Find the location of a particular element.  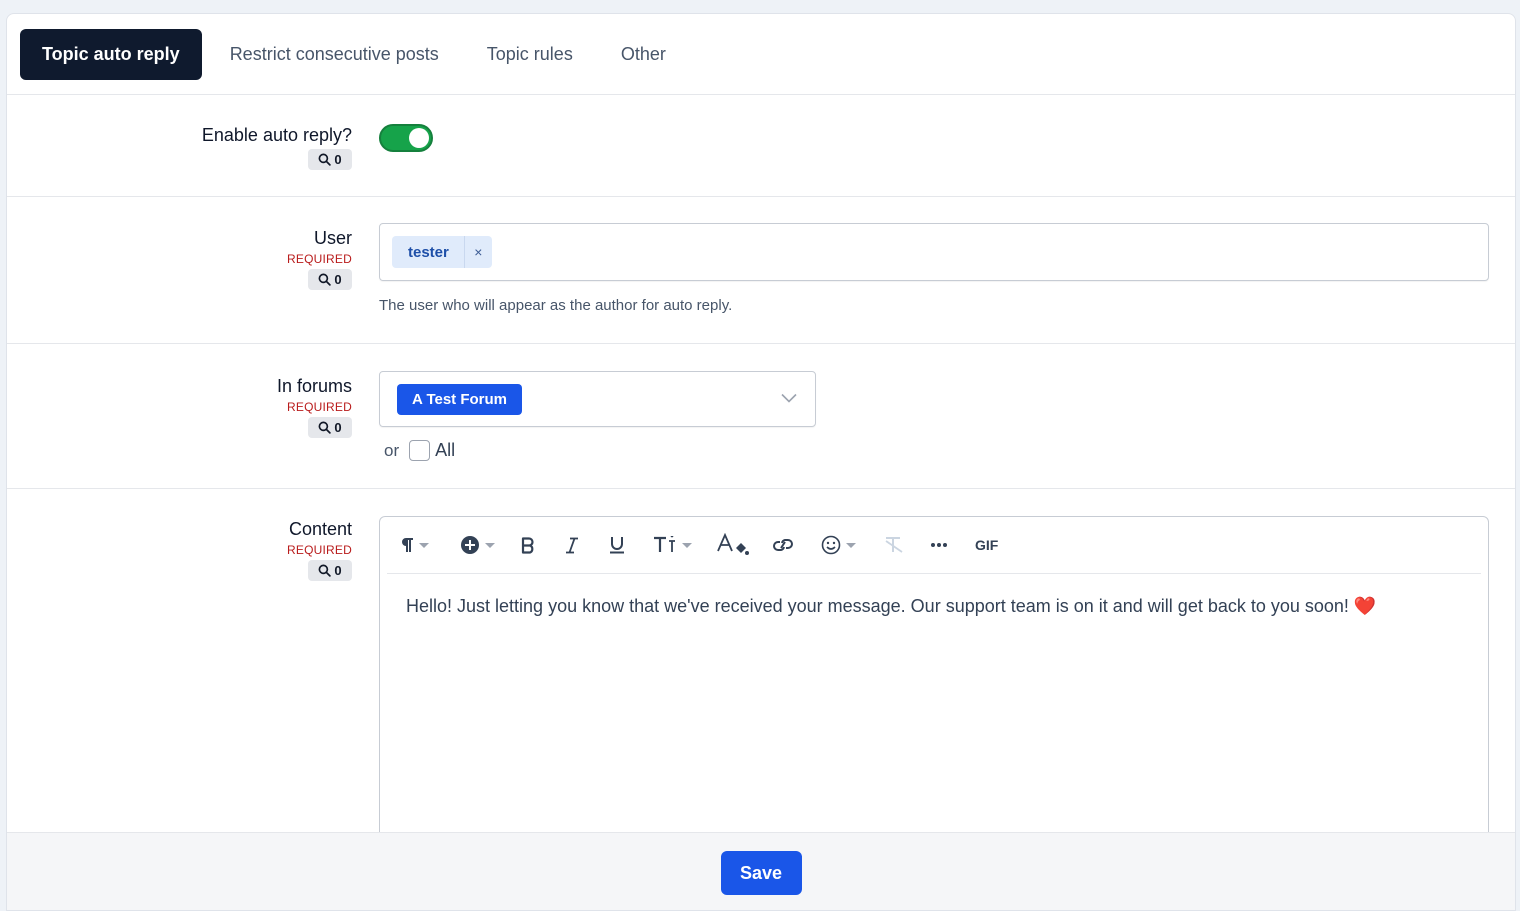

emoji-icon is located at coordinates (831, 545).